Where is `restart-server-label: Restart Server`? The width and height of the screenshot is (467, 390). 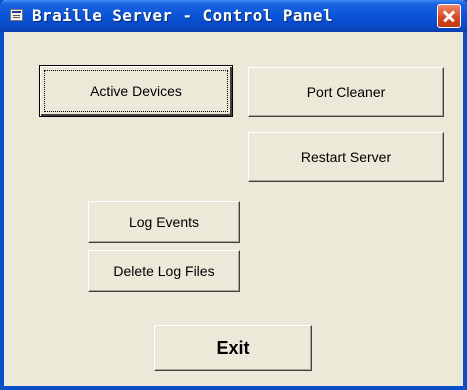
restart-server-label: Restart Server is located at coordinates (346, 157).